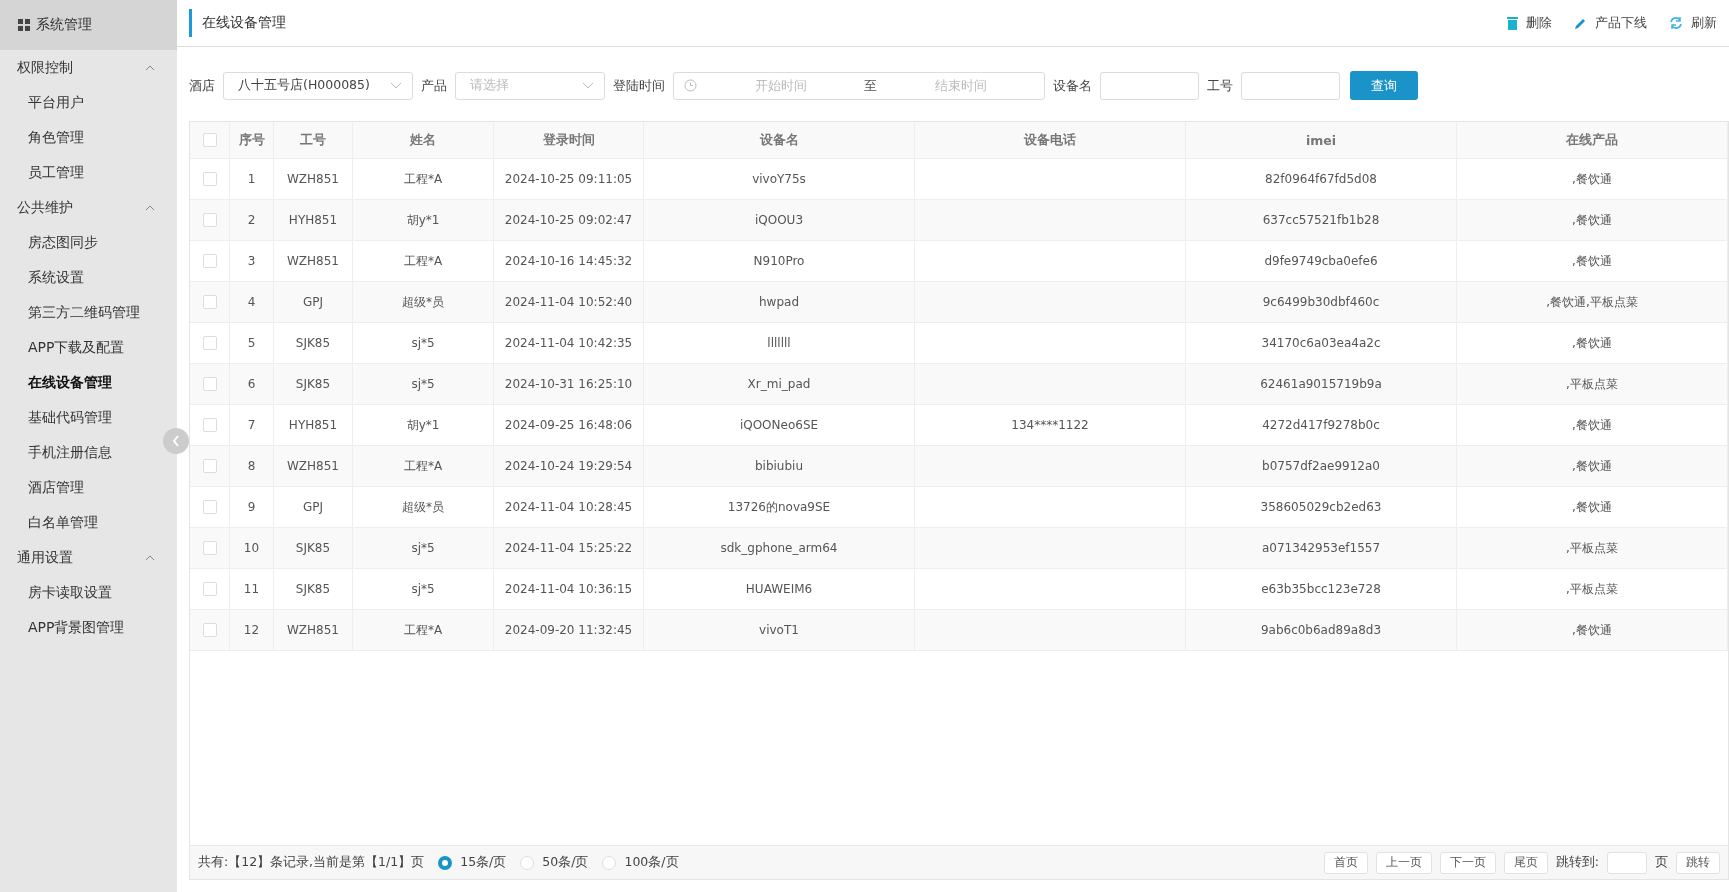 This screenshot has height=892, width=1729. Describe the element at coordinates (423, 343) in the screenshot. I see `table-cell: sj*5` at that location.